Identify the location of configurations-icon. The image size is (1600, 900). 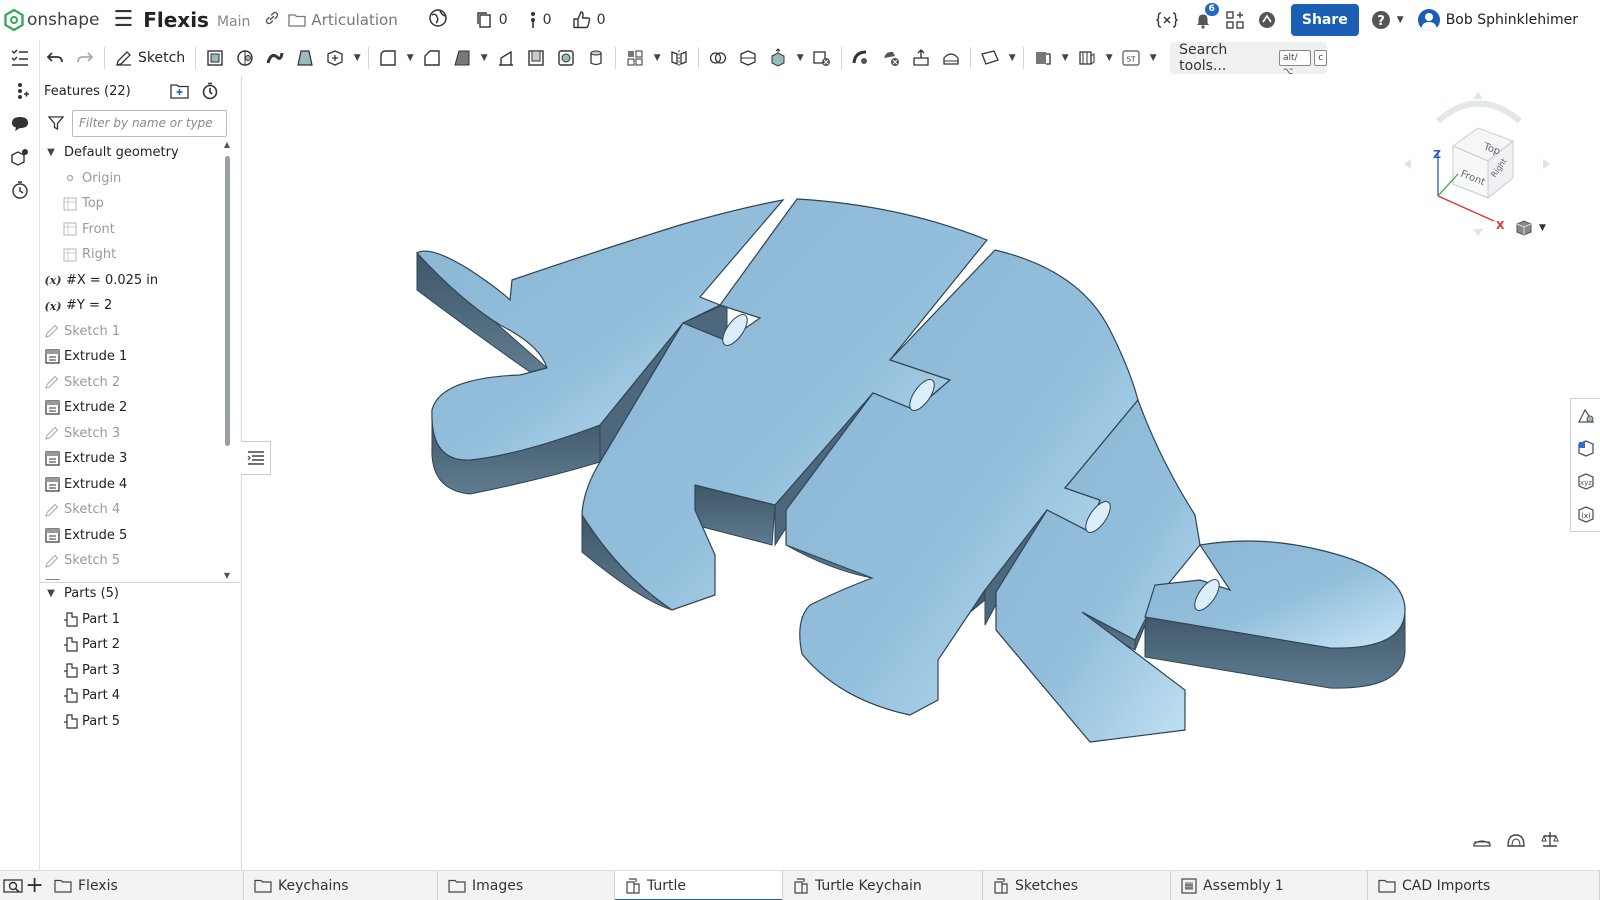
(20, 156).